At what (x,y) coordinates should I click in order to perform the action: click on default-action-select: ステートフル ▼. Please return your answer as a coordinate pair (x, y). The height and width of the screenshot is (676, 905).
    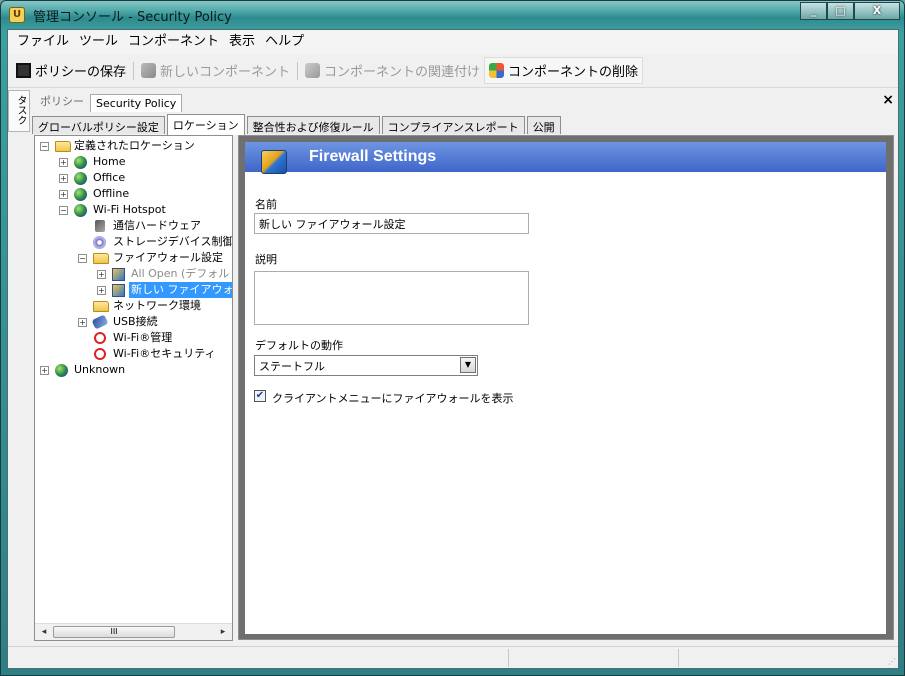
    Looking at the image, I should click on (366, 365).